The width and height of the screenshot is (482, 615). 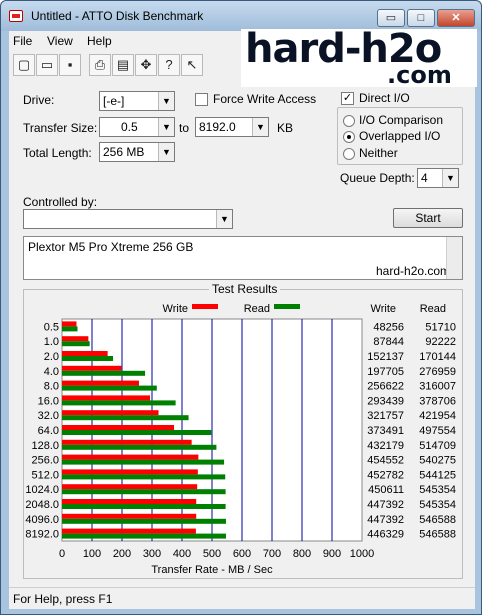 What do you see at coordinates (60, 128) in the screenshot?
I see `transfer-size-label: Transfer Size:` at bounding box center [60, 128].